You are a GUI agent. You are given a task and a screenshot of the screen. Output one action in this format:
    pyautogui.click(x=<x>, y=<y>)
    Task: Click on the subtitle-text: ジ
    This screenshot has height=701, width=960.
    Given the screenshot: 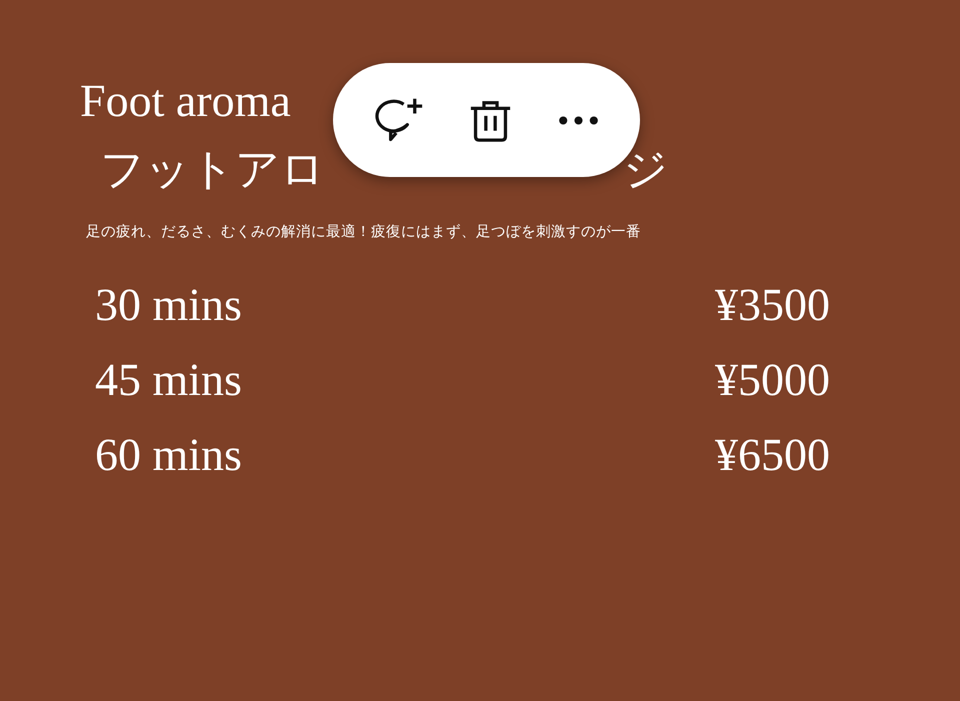 What is the action you would take?
    pyautogui.click(x=645, y=170)
    